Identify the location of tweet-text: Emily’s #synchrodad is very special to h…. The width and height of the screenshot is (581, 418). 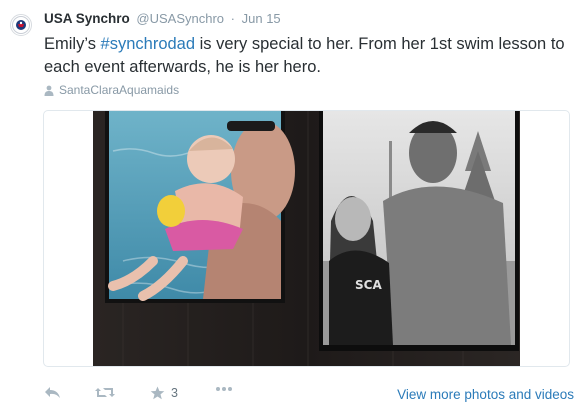
(306, 56).